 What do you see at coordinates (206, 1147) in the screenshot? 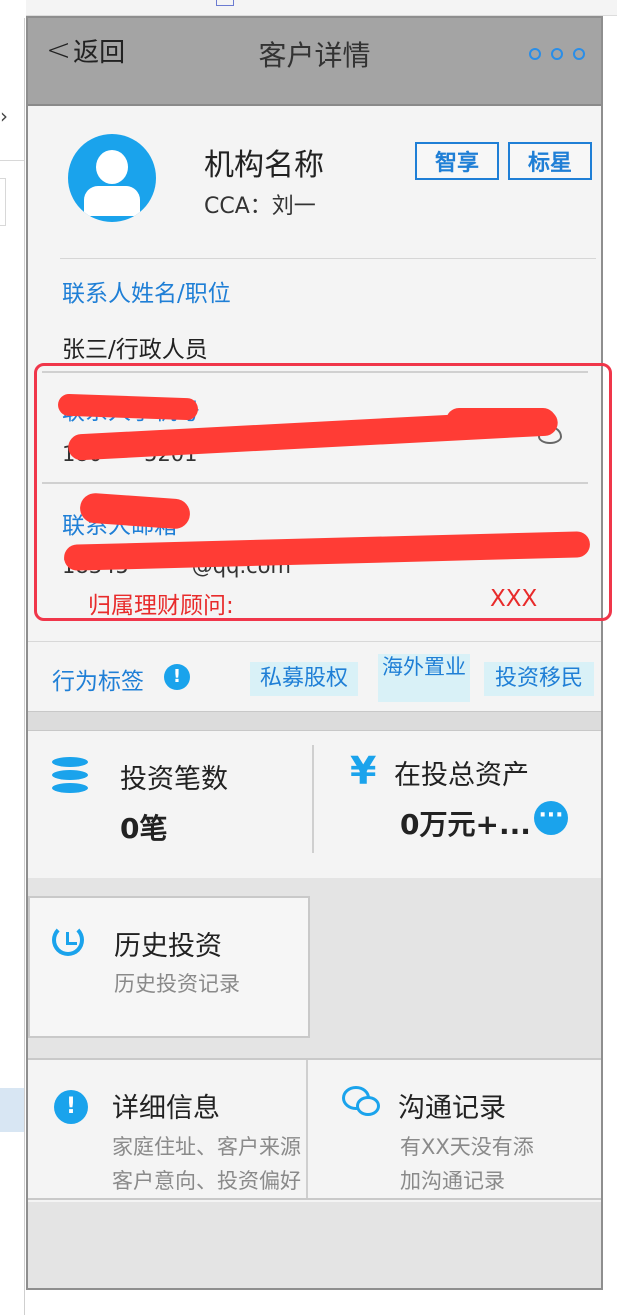
I see `detail-subtitle-line: 家庭住址、客户来源` at bounding box center [206, 1147].